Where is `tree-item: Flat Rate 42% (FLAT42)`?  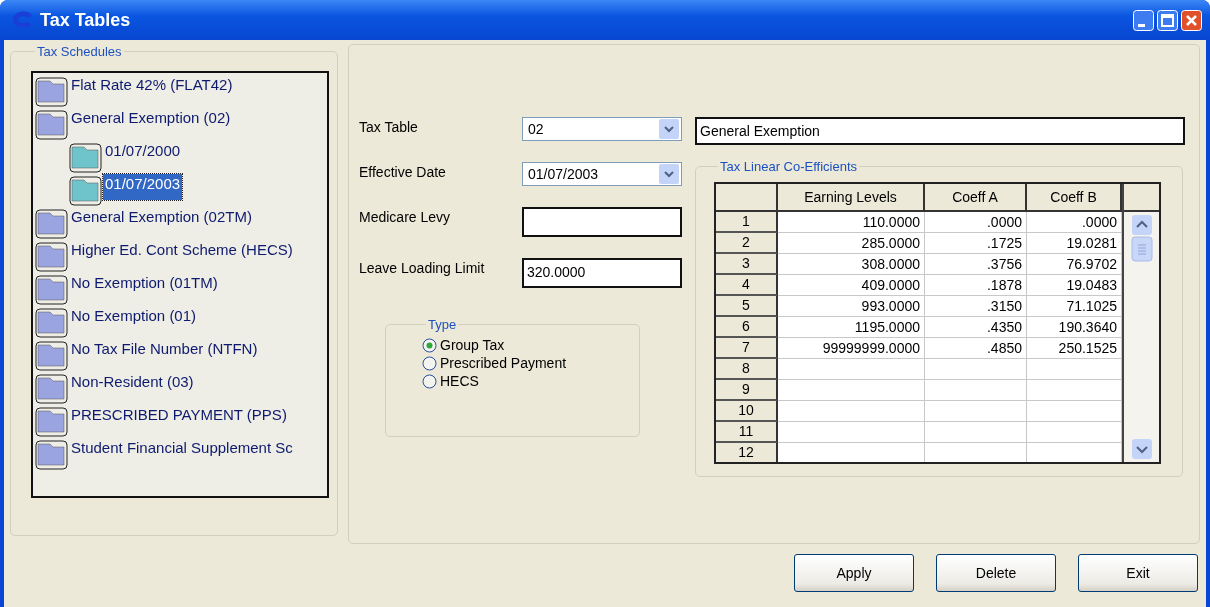 tree-item: Flat Rate 42% (FLAT42) is located at coordinates (152, 84).